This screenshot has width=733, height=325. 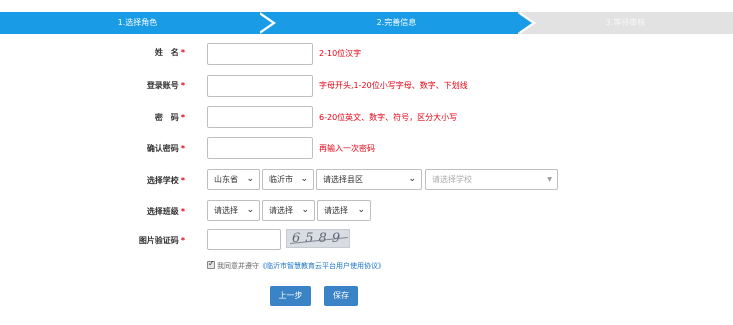 I want to click on grade-select: 请选择 ⌄, so click(x=233, y=210).